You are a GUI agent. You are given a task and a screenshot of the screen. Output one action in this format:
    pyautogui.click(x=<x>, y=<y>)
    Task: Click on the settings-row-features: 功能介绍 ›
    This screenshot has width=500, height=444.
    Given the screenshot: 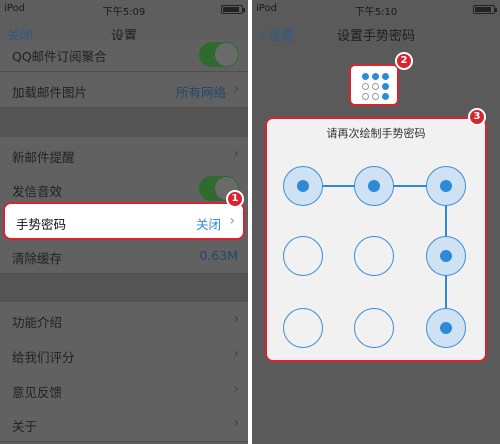 What is the action you would take?
    pyautogui.click(x=124, y=320)
    